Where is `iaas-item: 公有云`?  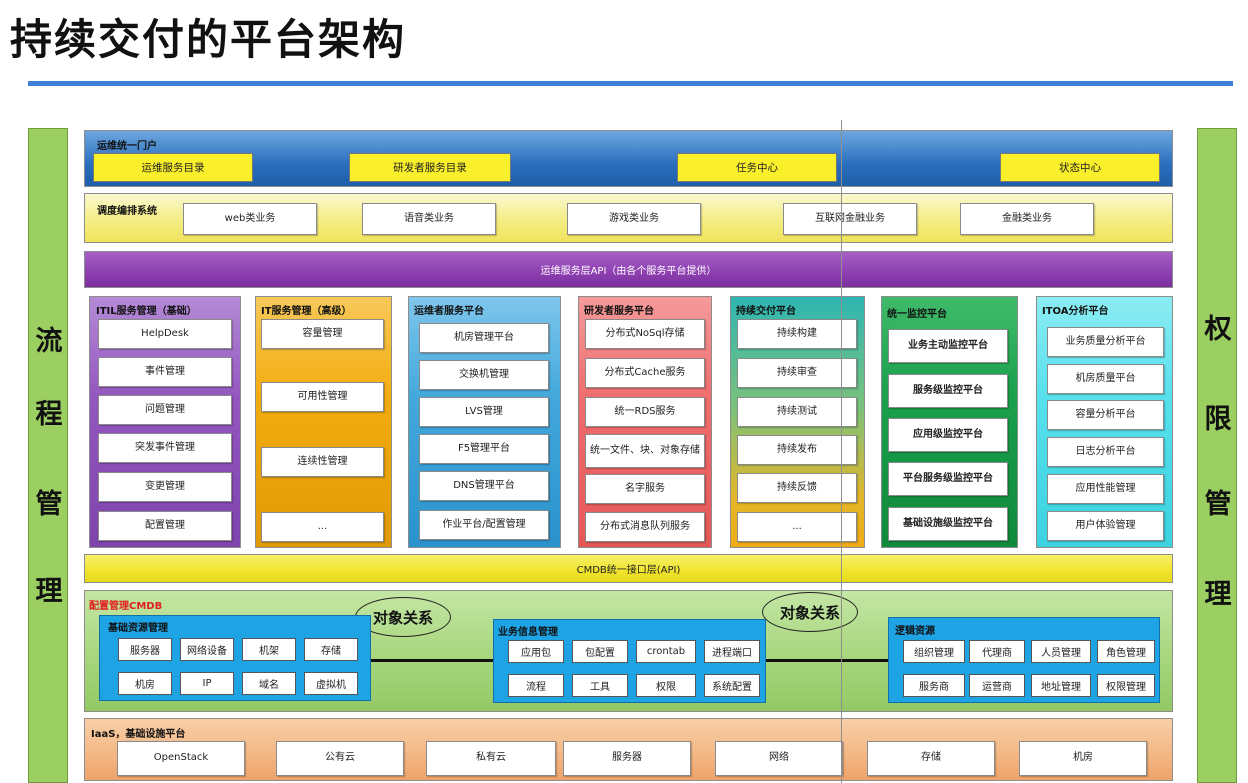
iaas-item: 公有云 is located at coordinates (340, 758).